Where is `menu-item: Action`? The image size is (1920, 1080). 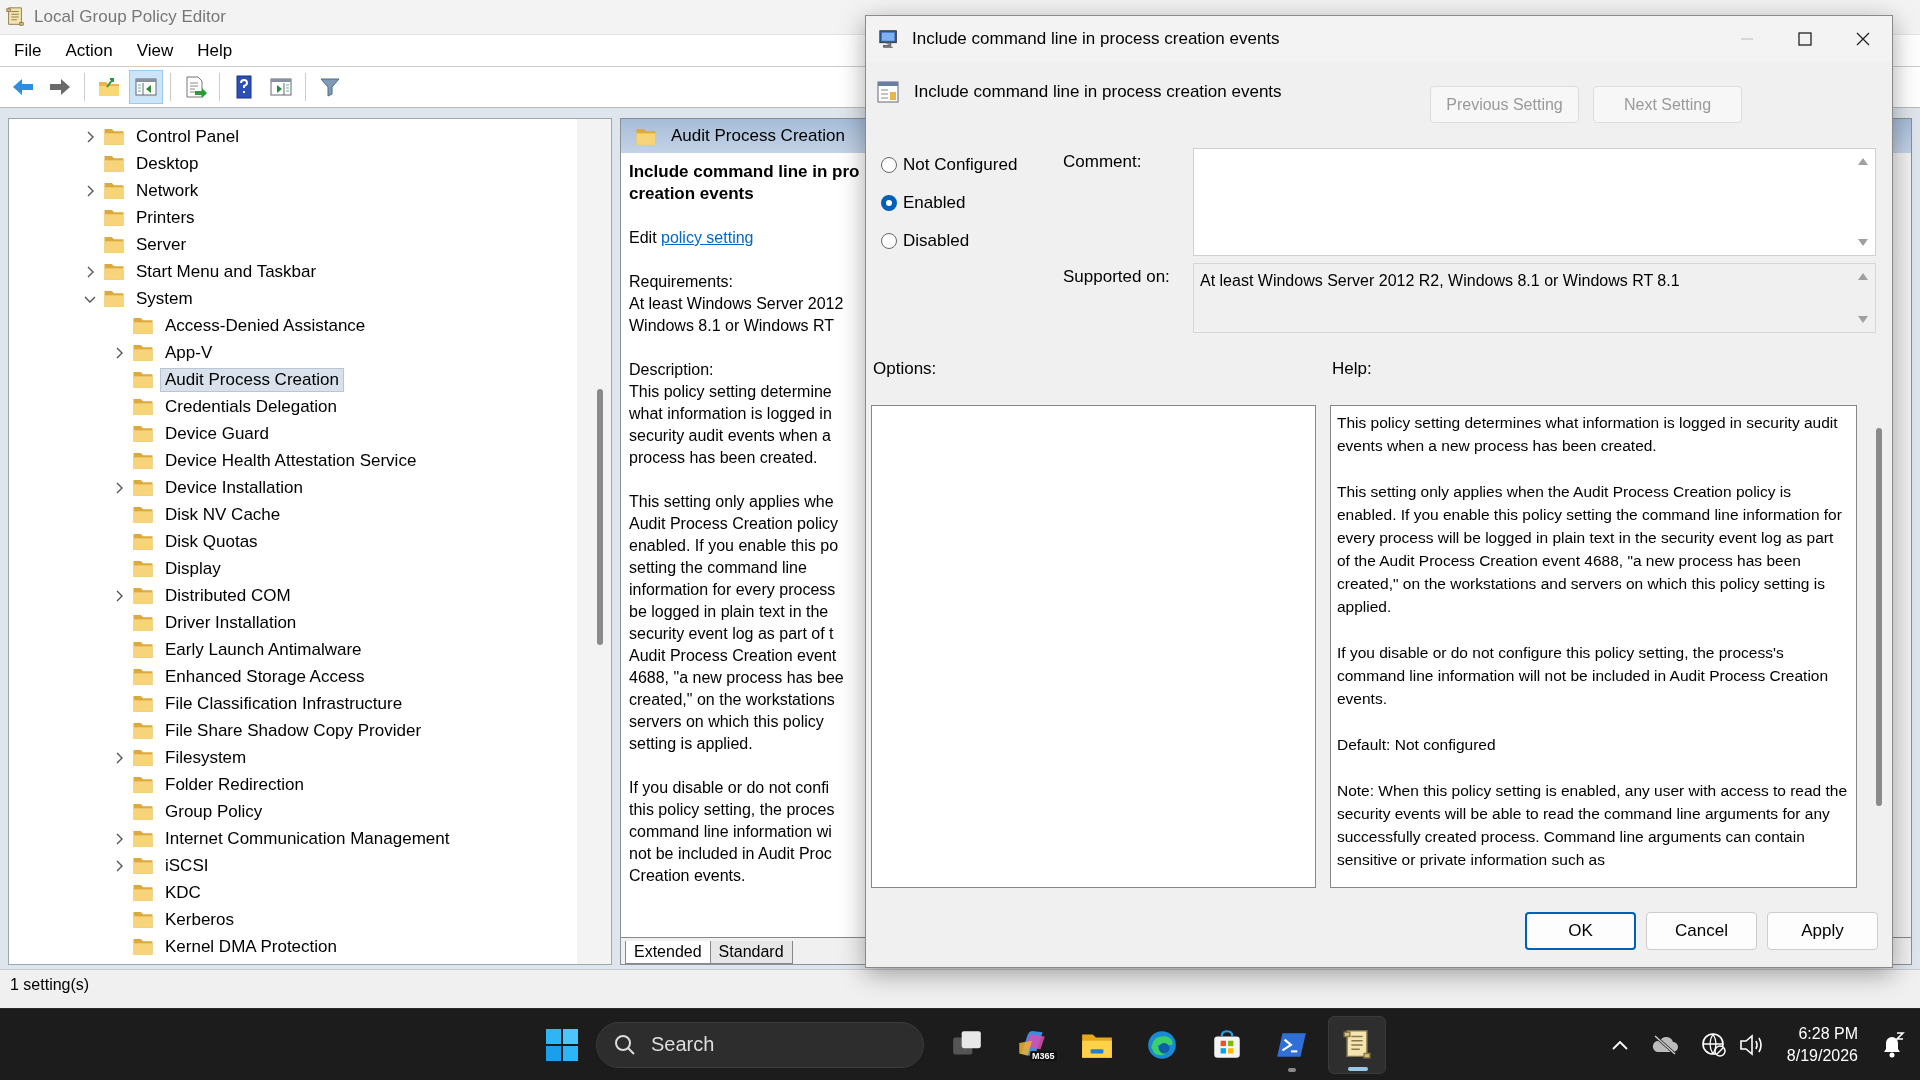 menu-item: Action is located at coordinates (89, 50).